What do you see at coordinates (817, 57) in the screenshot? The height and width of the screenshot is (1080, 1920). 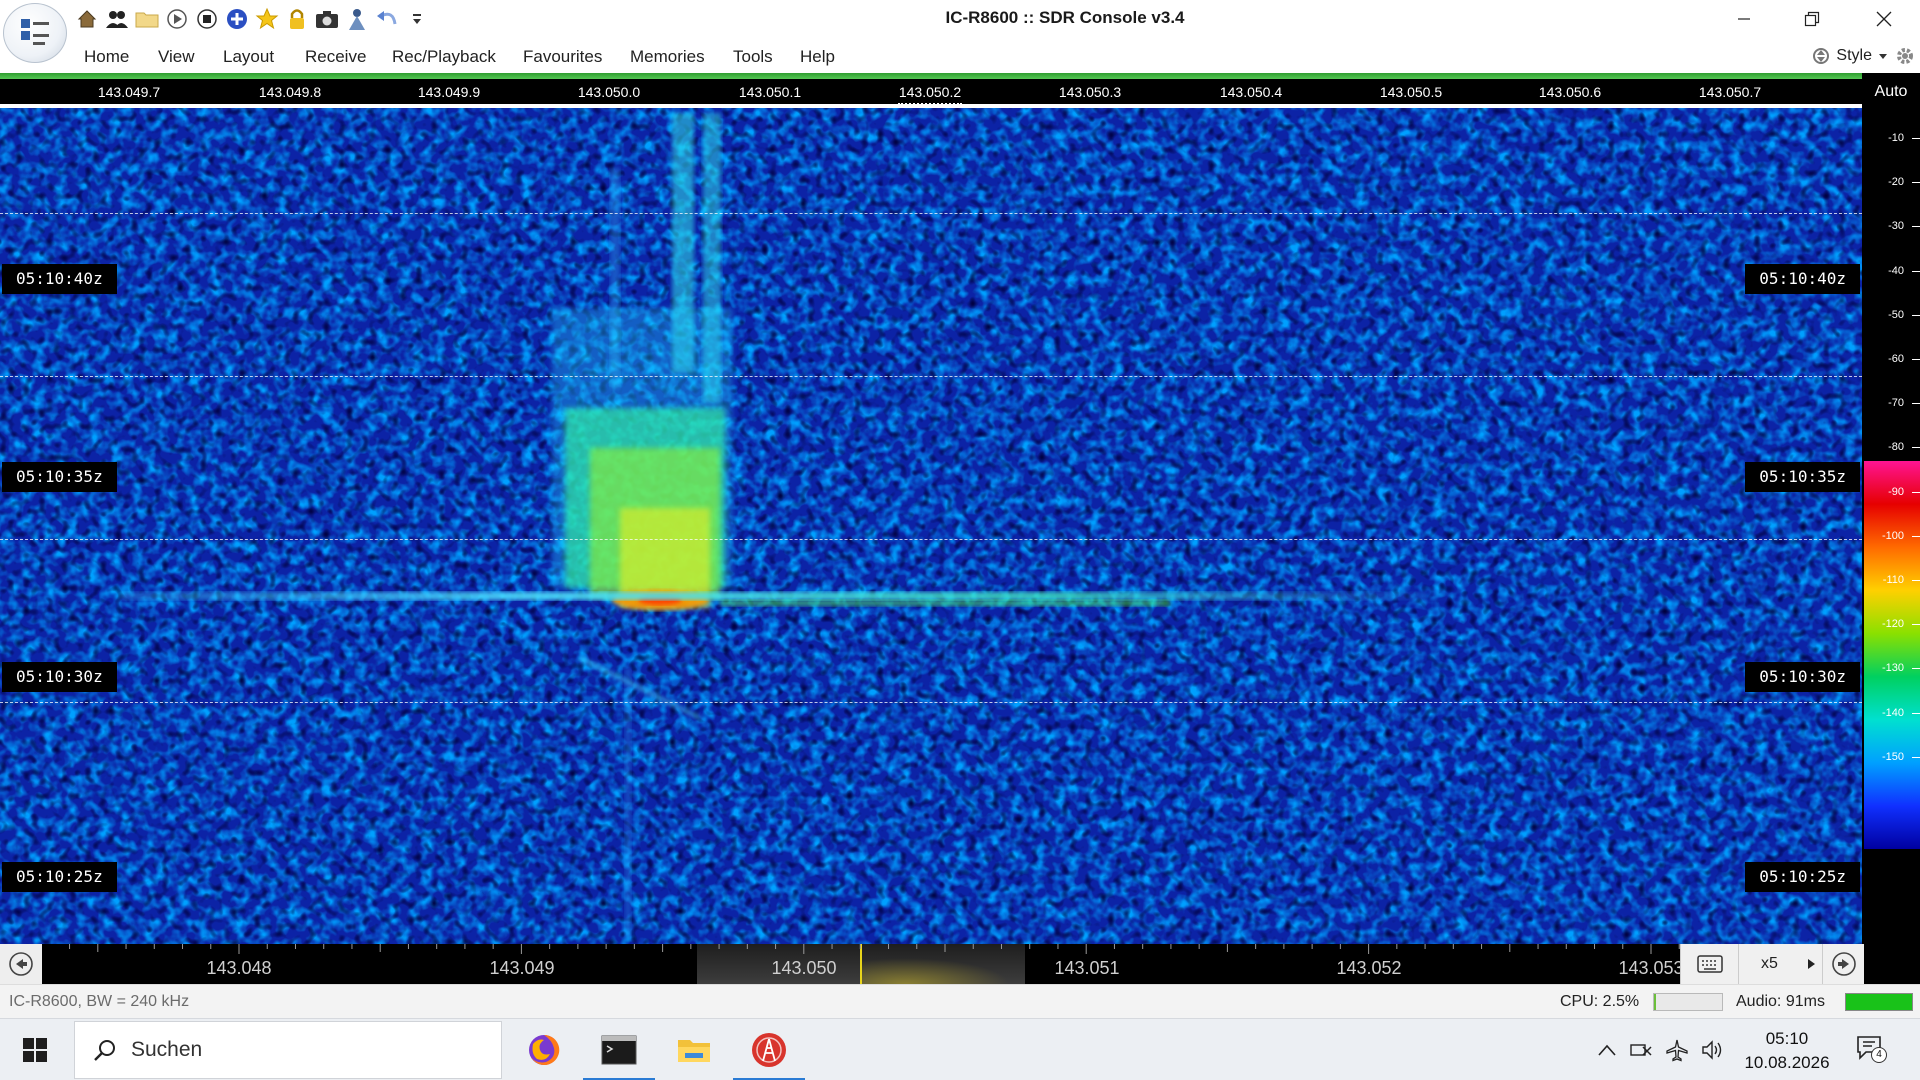 I see `menu-help: Help` at bounding box center [817, 57].